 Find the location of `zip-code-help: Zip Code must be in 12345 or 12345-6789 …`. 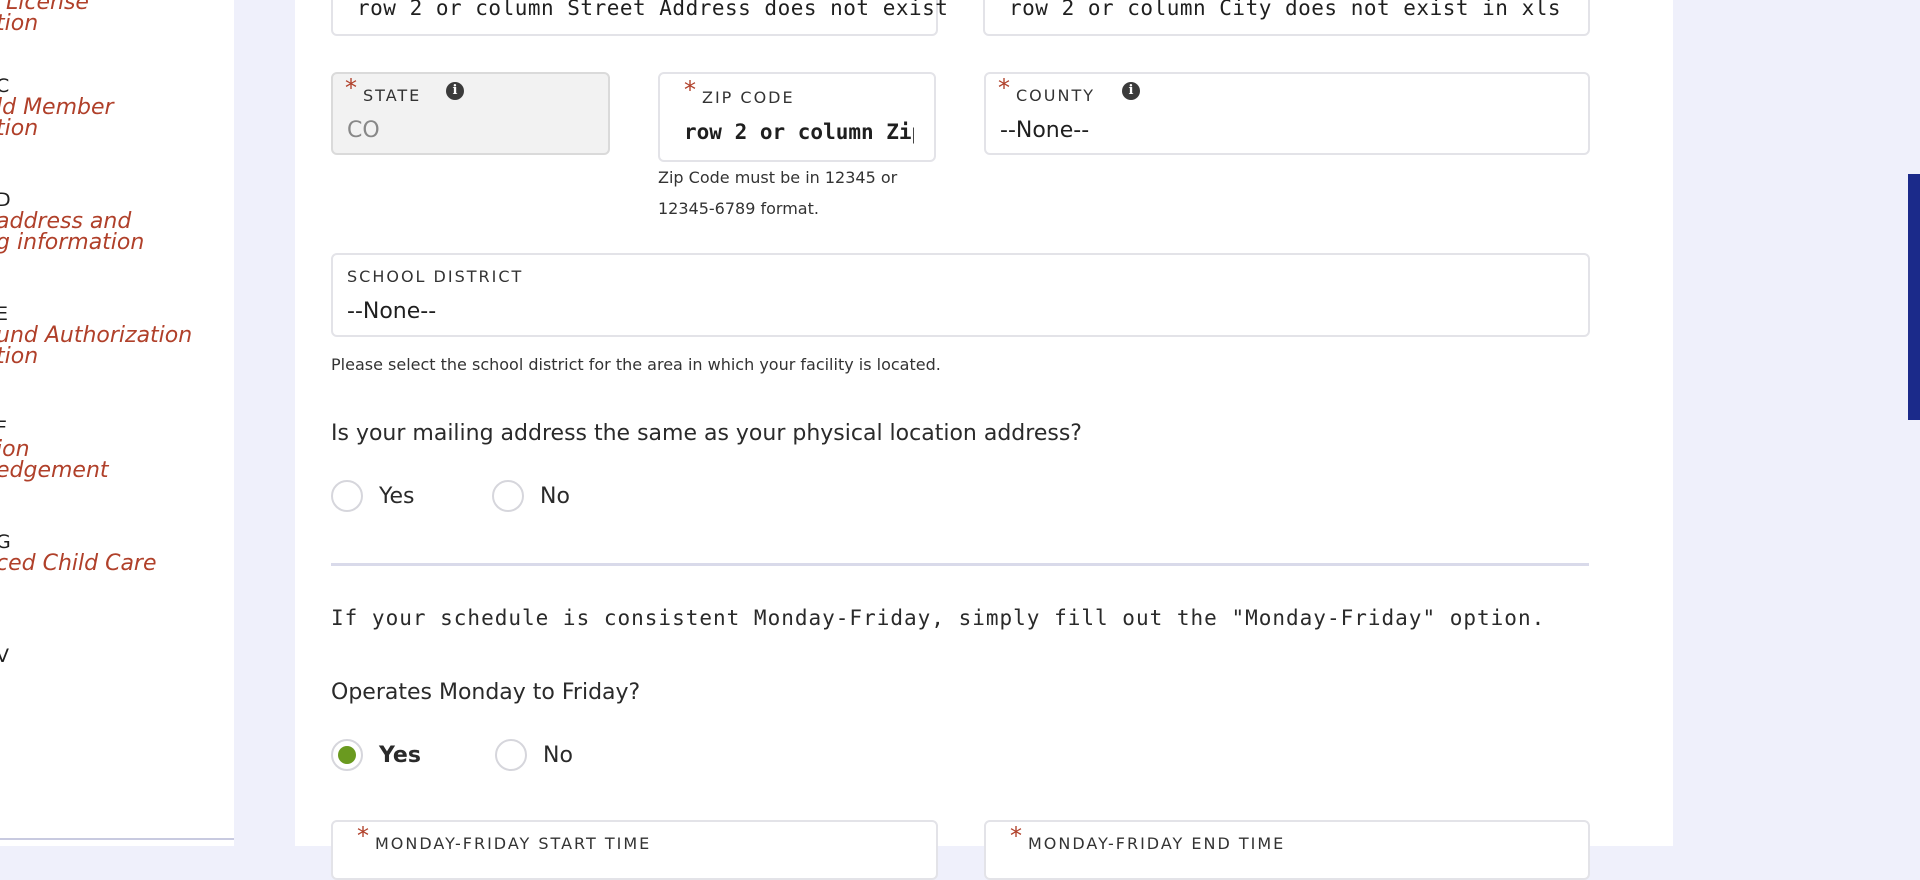

zip-code-help: Zip Code must be in 12345 or 12345-6789 … is located at coordinates (778, 193).